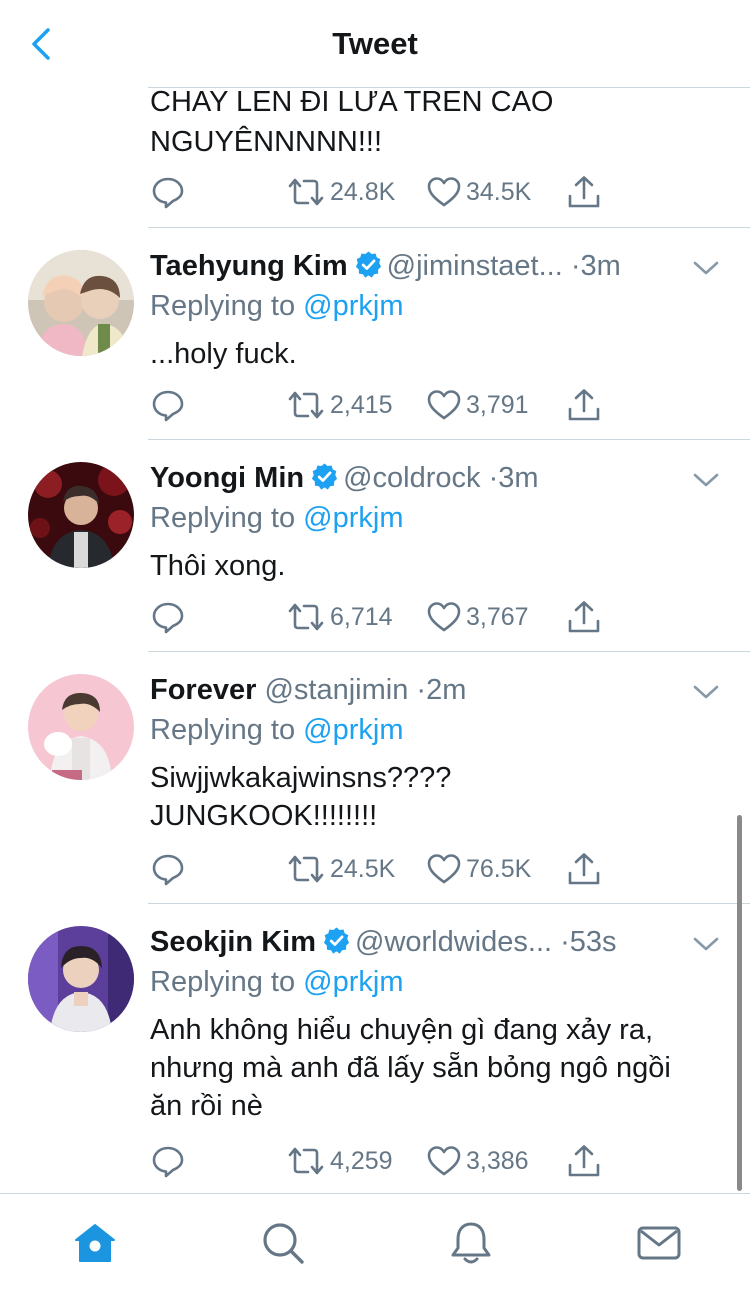  What do you see at coordinates (499, 192) in the screenshot?
I see `like-count: 34.5K` at bounding box center [499, 192].